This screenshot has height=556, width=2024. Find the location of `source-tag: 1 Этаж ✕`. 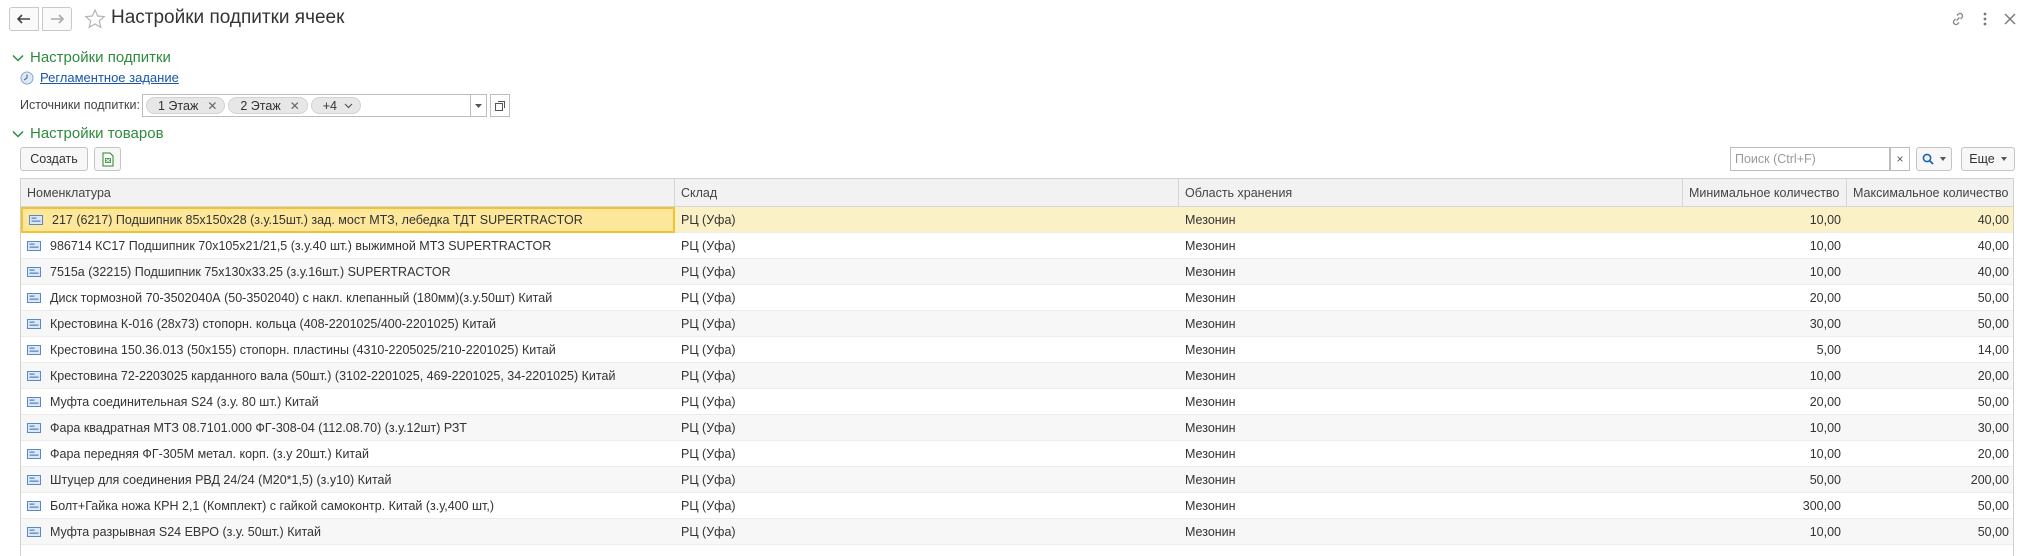

source-tag: 1 Этаж ✕ is located at coordinates (186, 105).